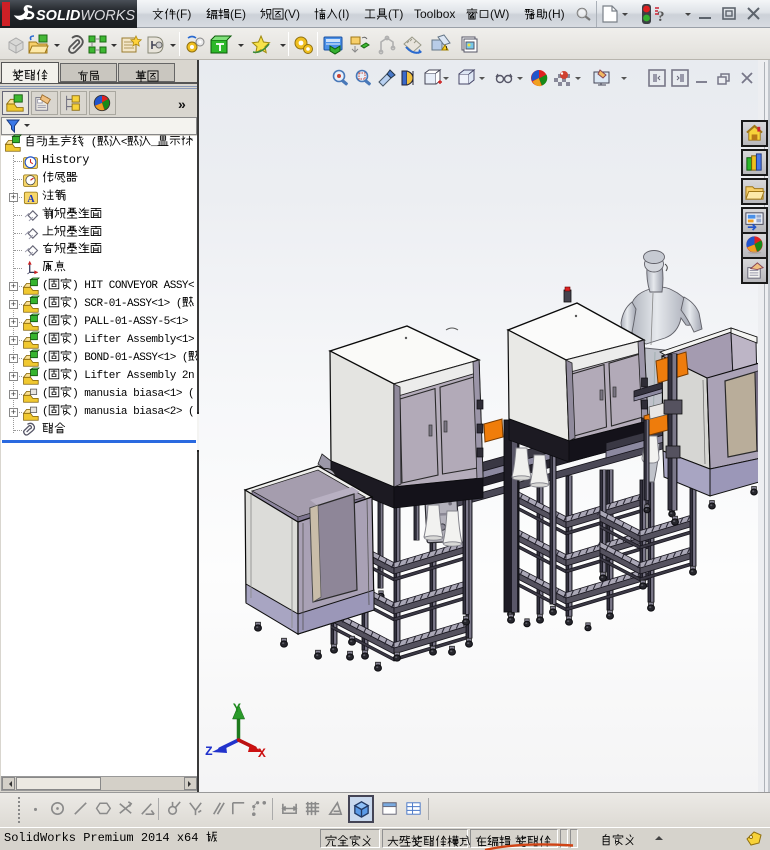  What do you see at coordinates (31, 199) in the screenshot?
I see `svg-text: A` at bounding box center [31, 199].